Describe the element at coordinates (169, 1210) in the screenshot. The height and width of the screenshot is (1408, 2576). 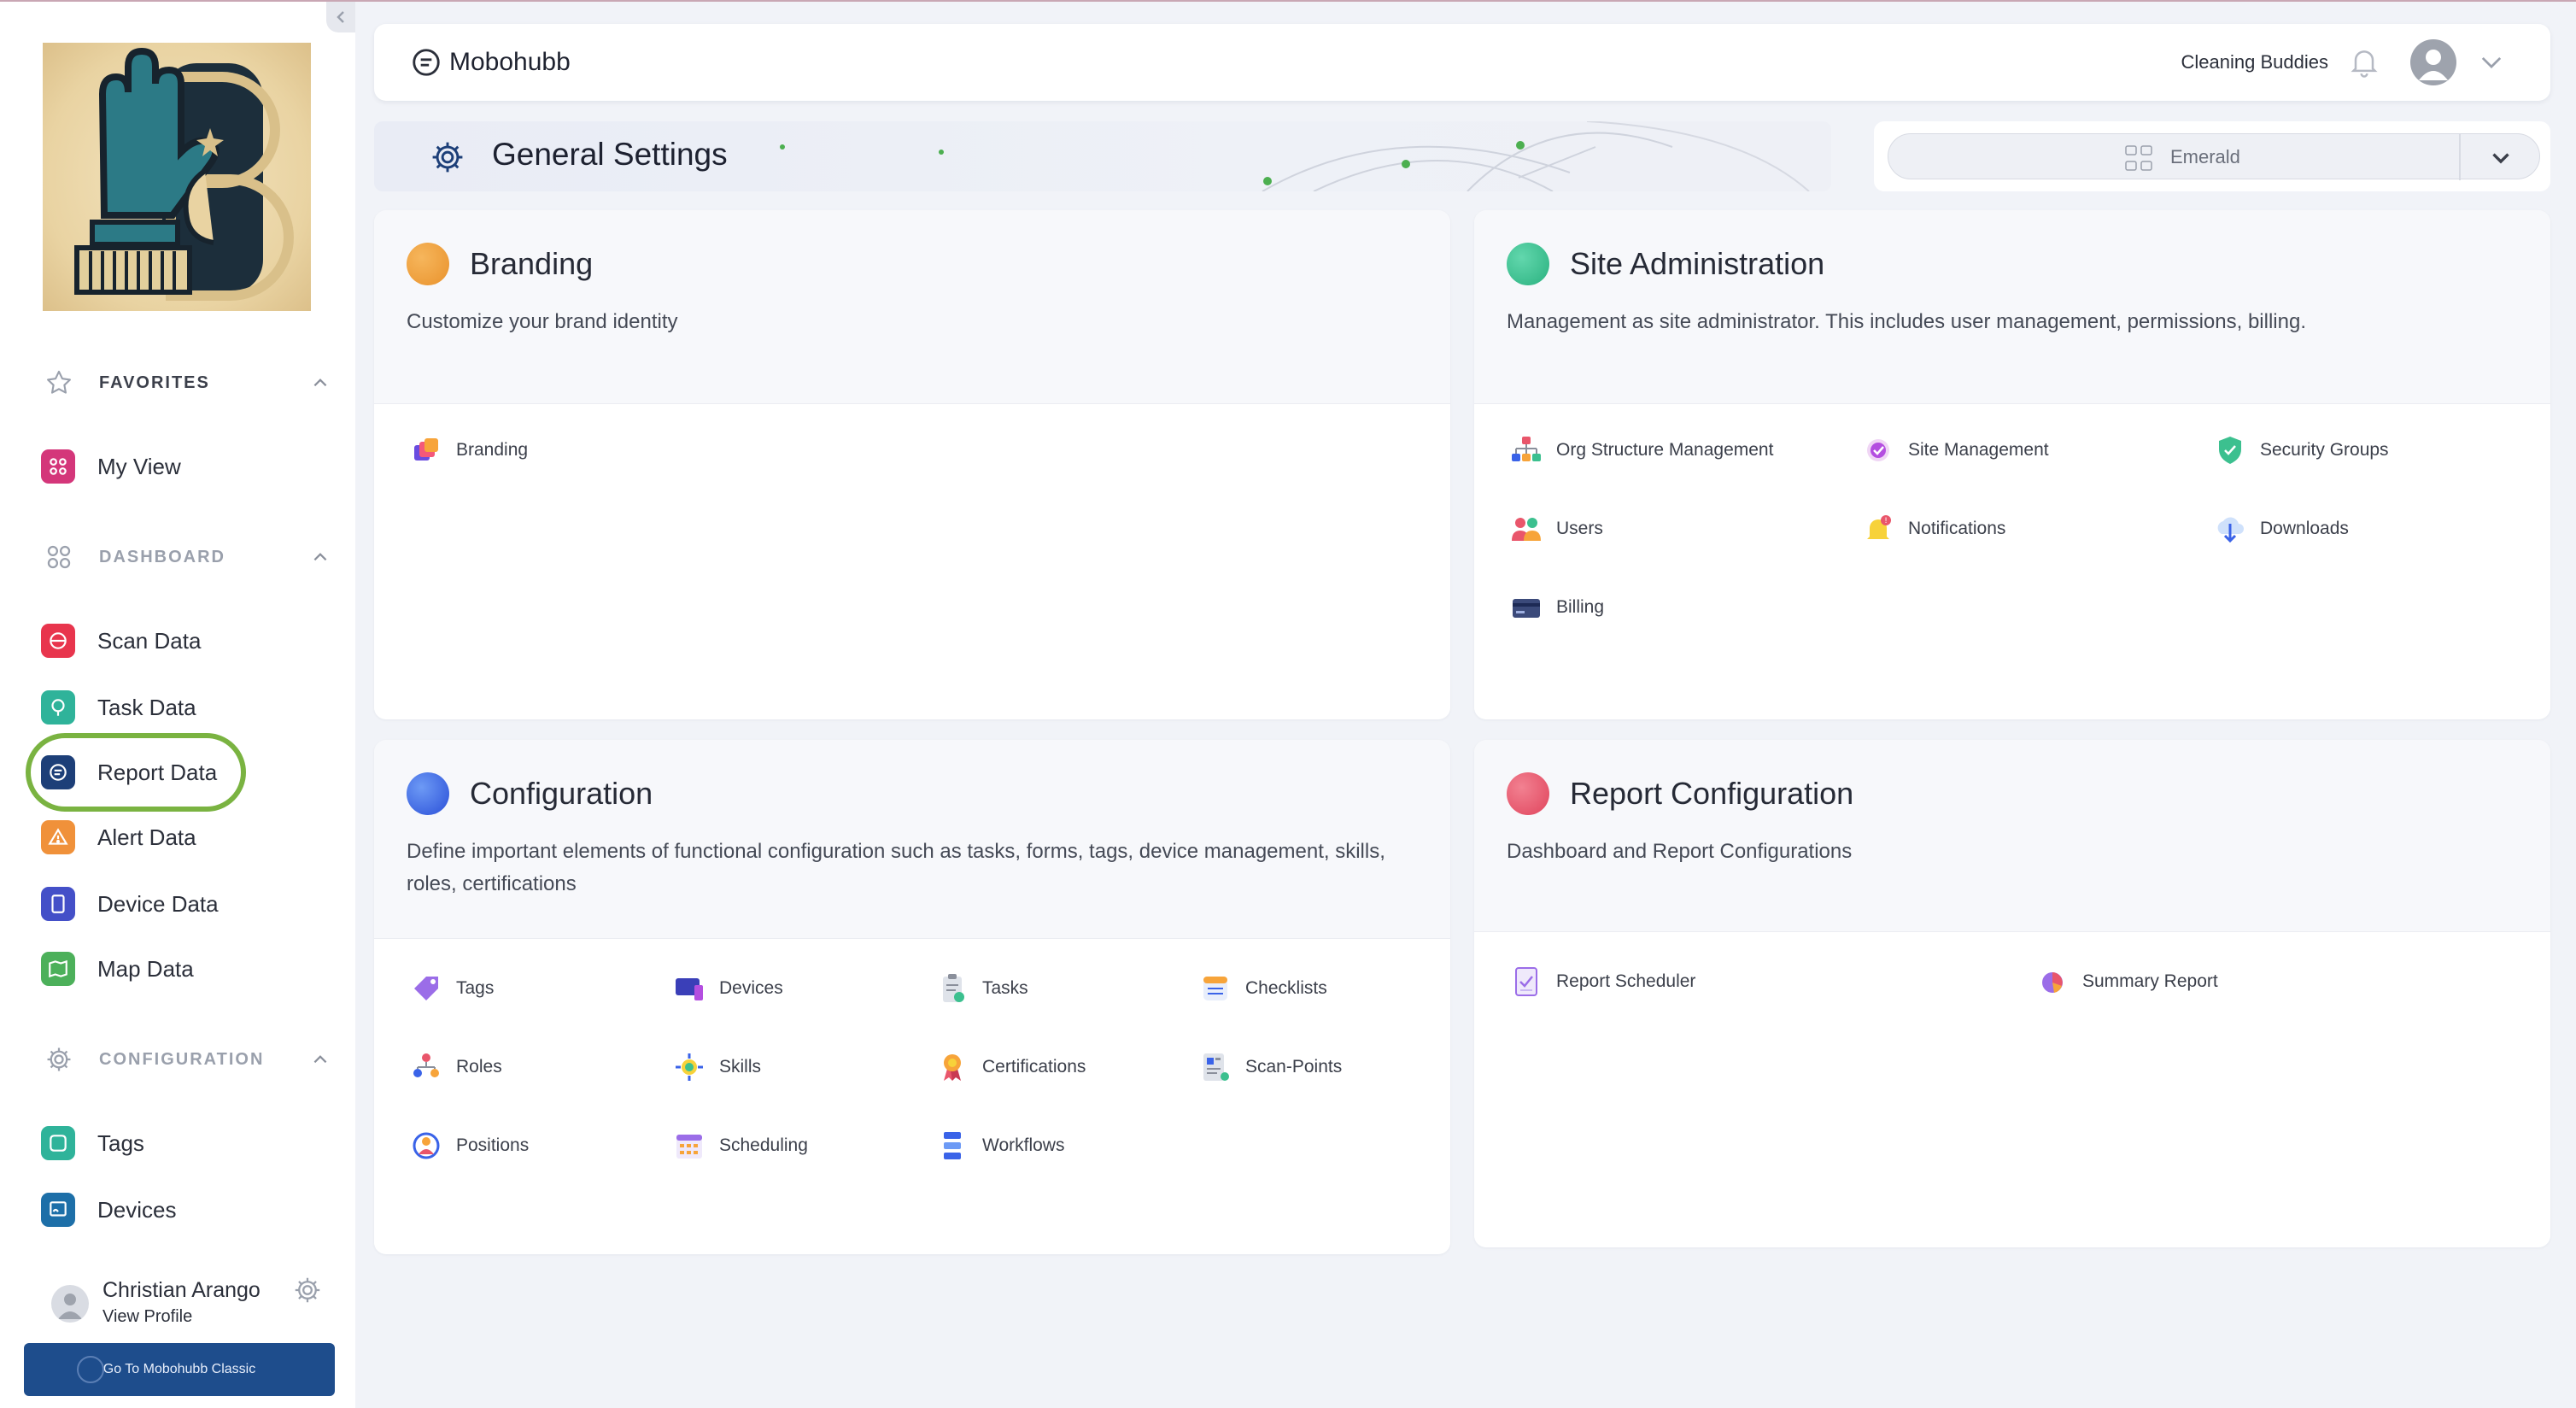
I see `sidebar-item-devices: Devices` at that location.